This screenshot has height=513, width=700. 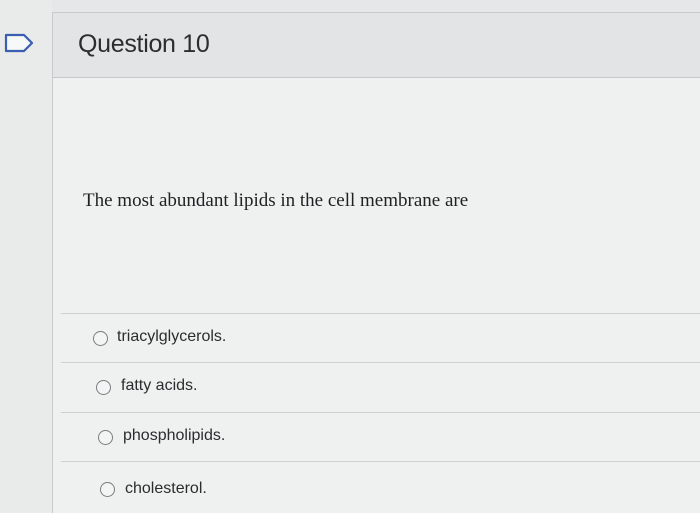 I want to click on answer-option-phospholipids: phospholipids., so click(x=380, y=435).